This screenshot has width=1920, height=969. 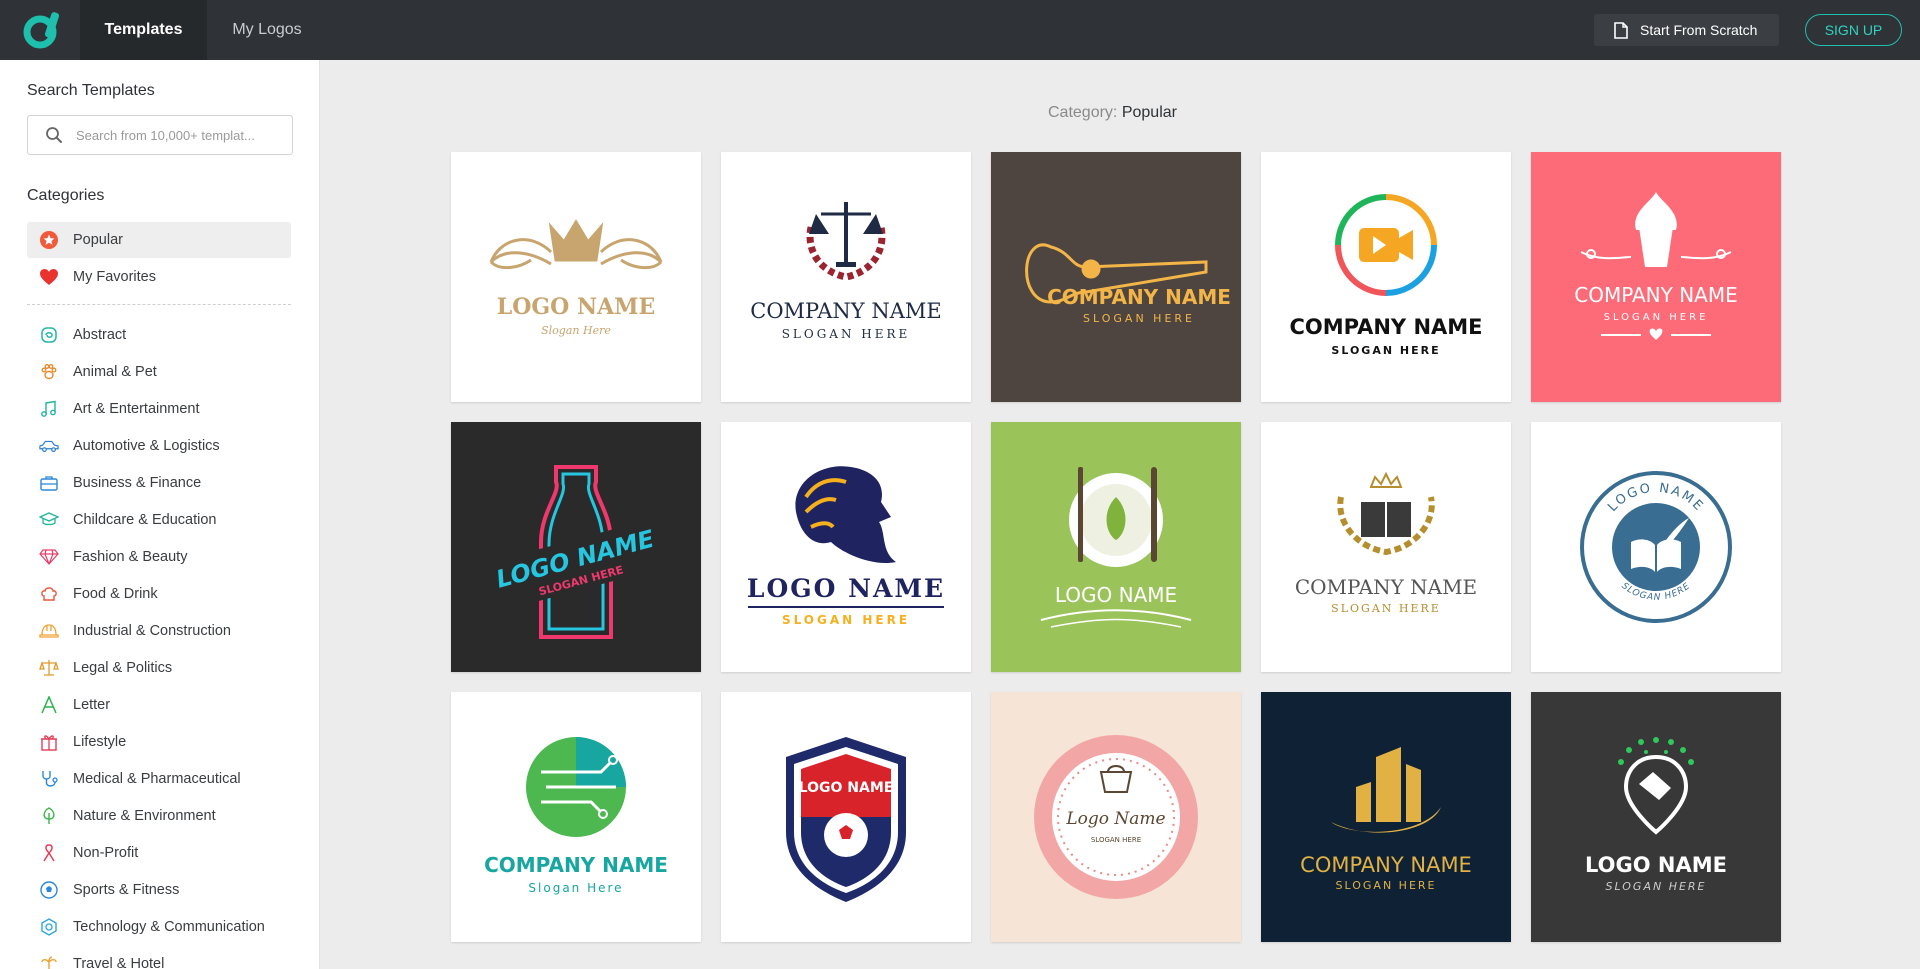 What do you see at coordinates (100, 335) in the screenshot?
I see `category-label: Abstract` at bounding box center [100, 335].